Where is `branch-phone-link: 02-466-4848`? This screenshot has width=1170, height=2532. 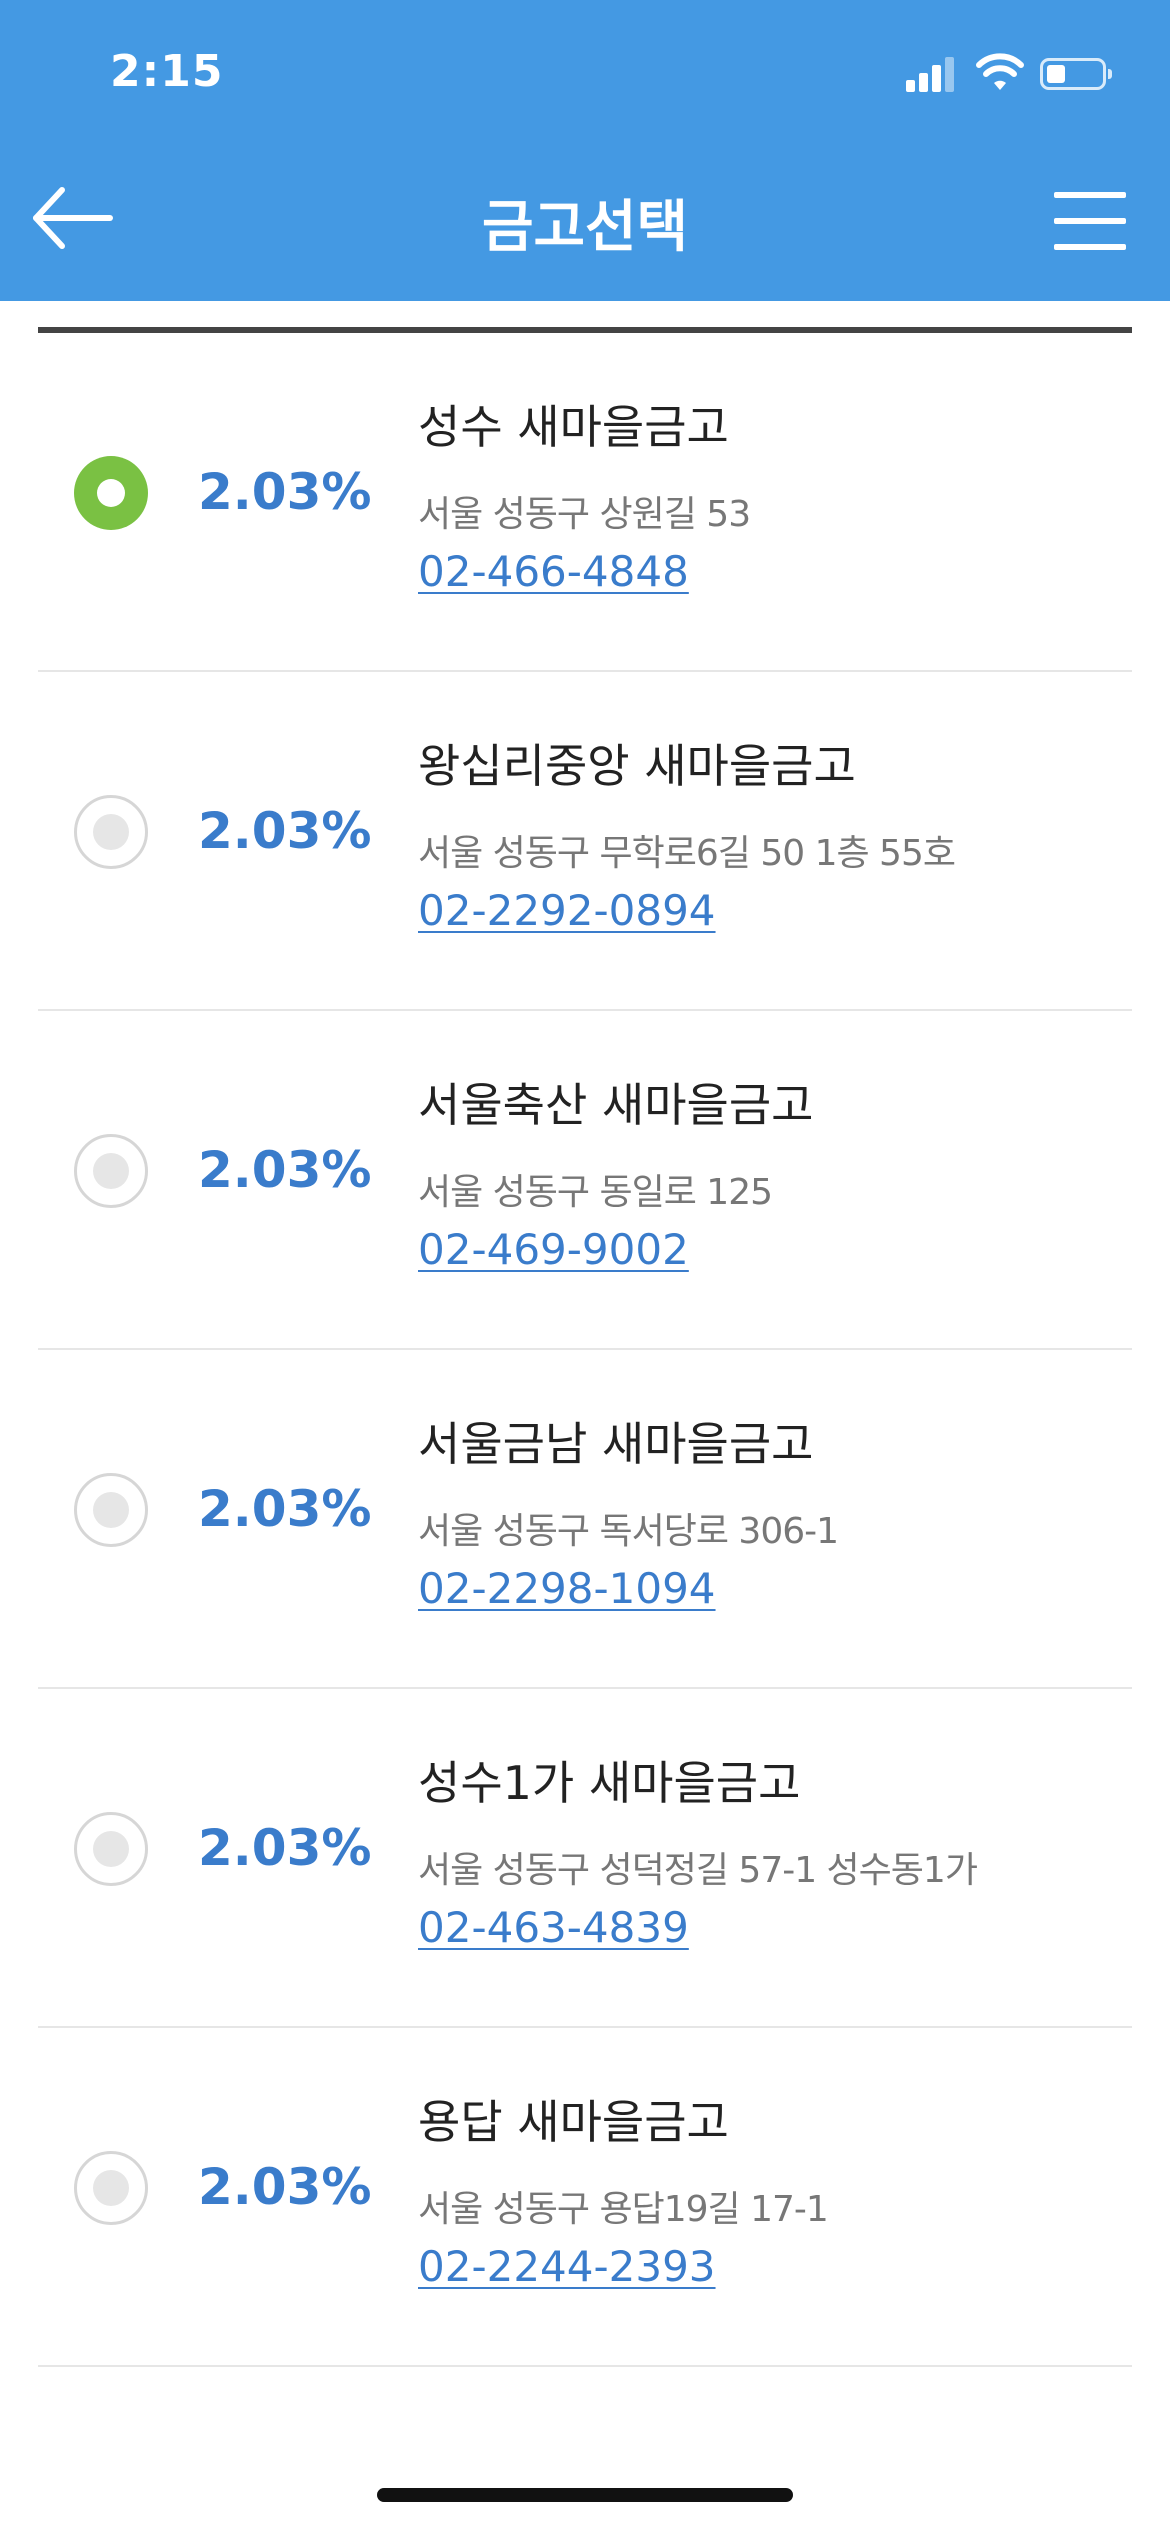 branch-phone-link: 02-466-4848 is located at coordinates (553, 571).